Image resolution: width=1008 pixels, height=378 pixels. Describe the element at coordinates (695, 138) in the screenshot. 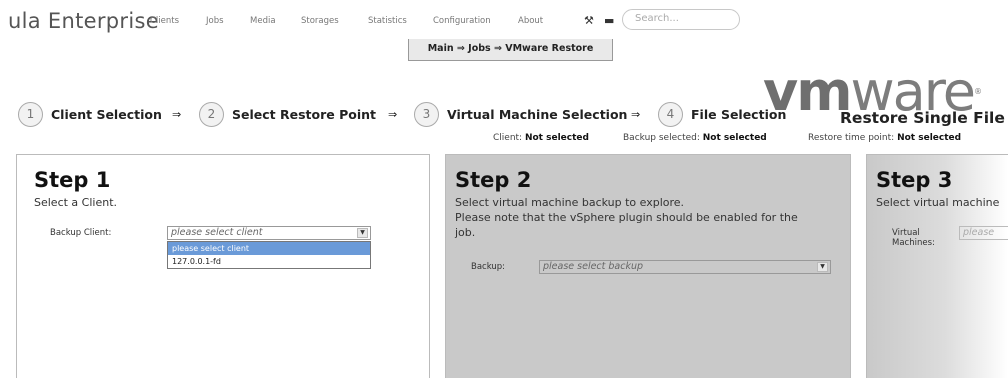

I see `backup-status: Backup selected: Not selected` at that location.